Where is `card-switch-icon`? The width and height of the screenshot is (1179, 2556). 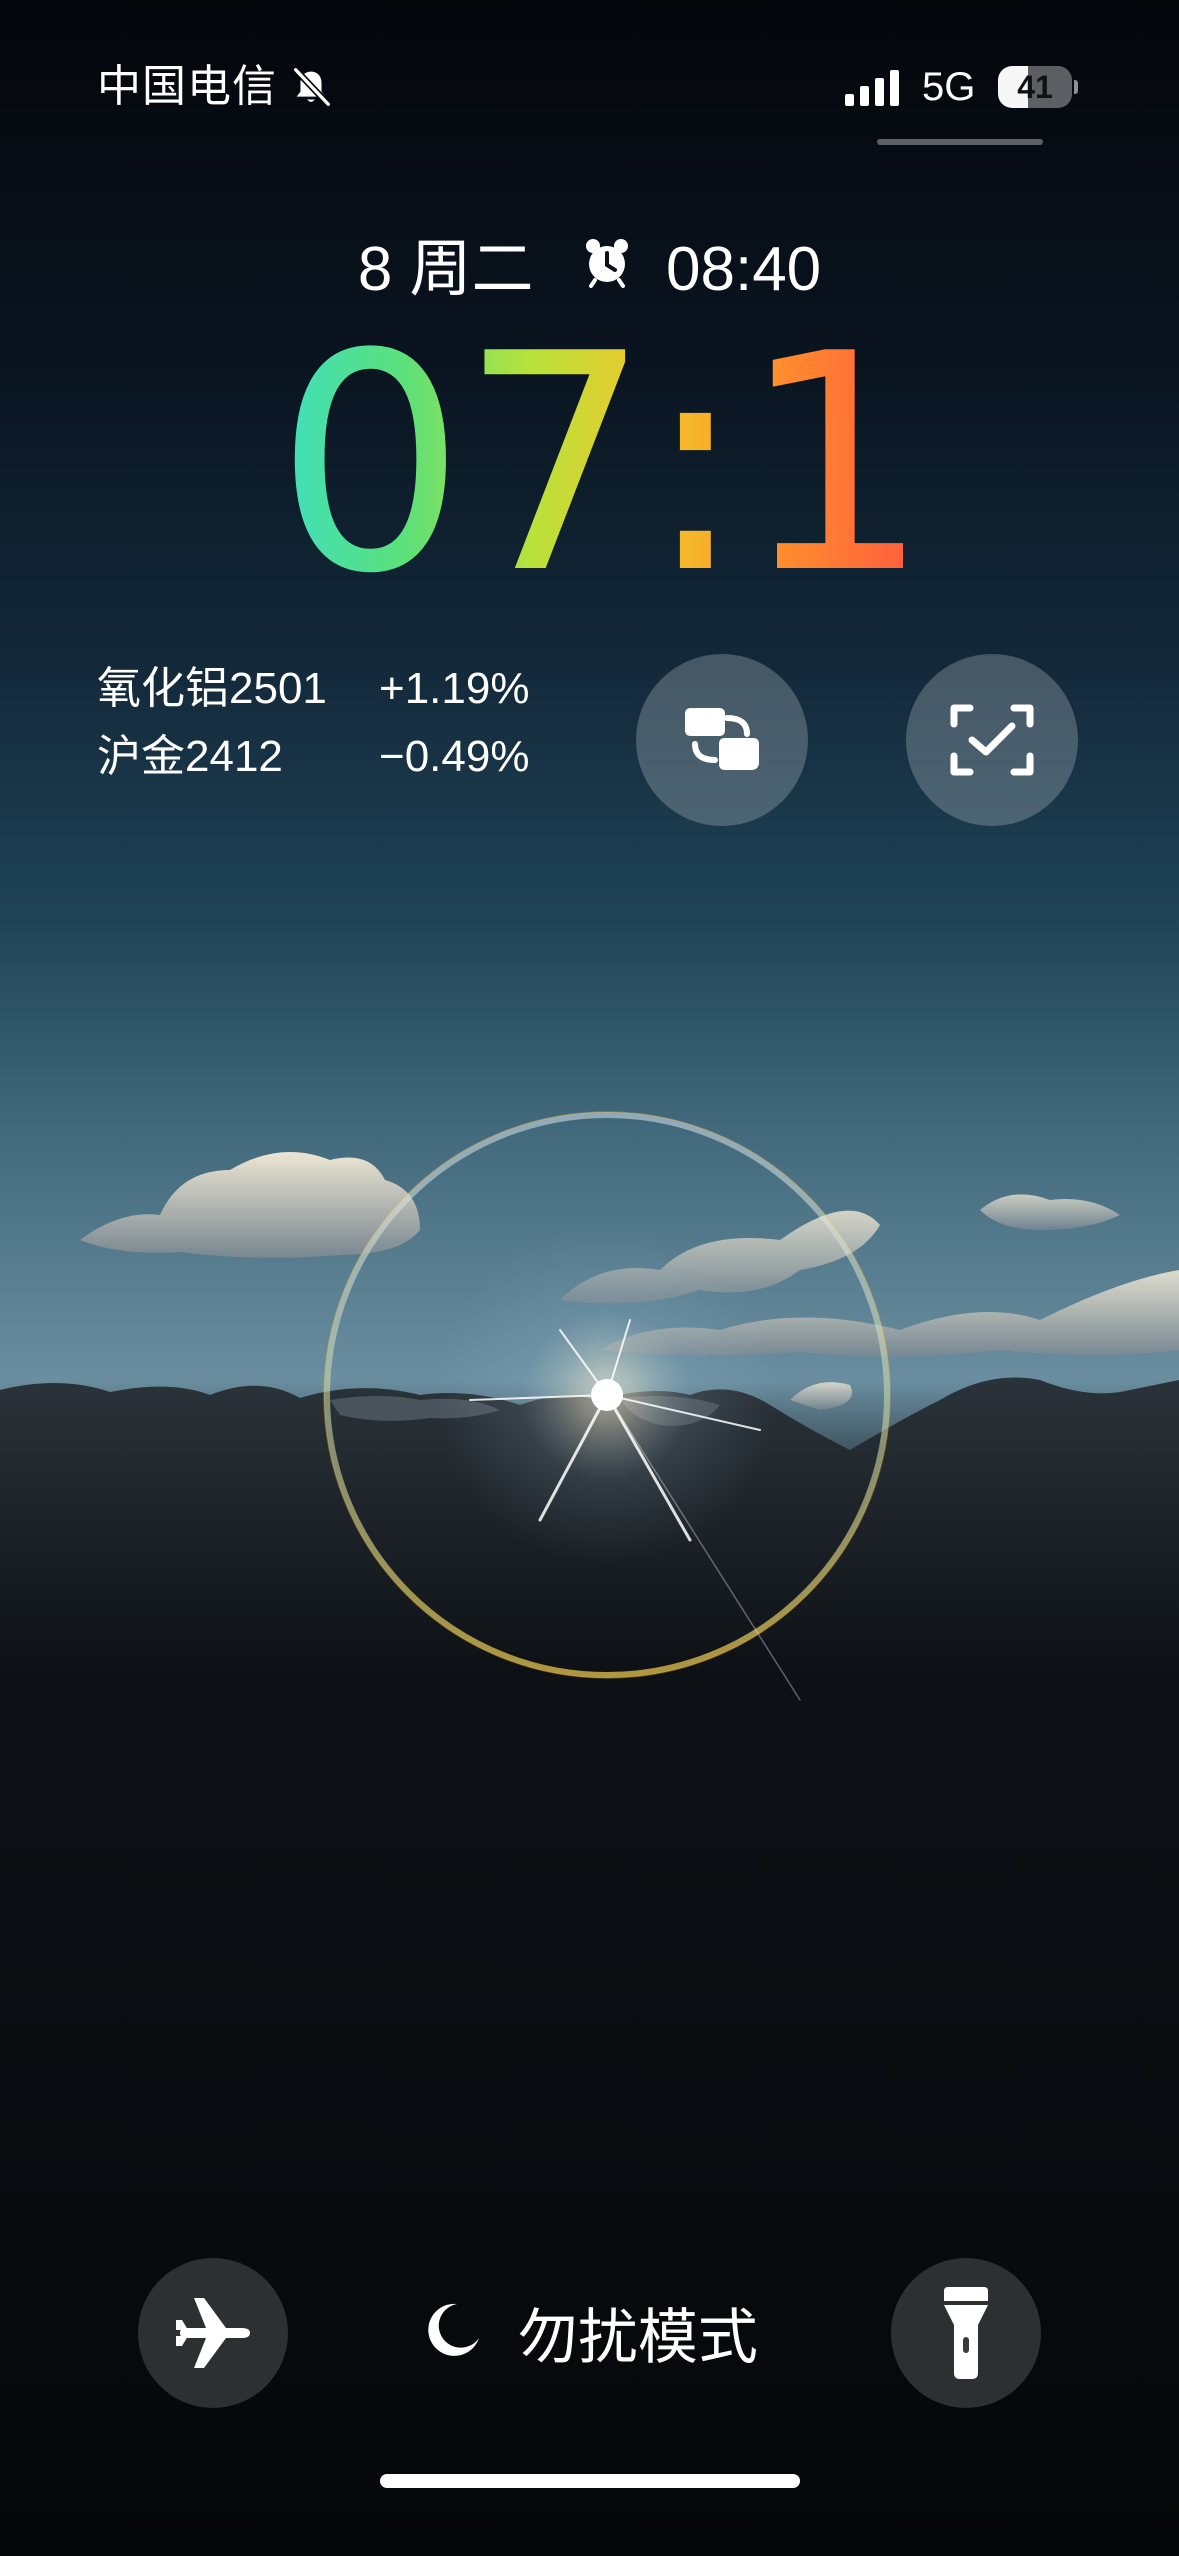 card-switch-icon is located at coordinates (722, 739).